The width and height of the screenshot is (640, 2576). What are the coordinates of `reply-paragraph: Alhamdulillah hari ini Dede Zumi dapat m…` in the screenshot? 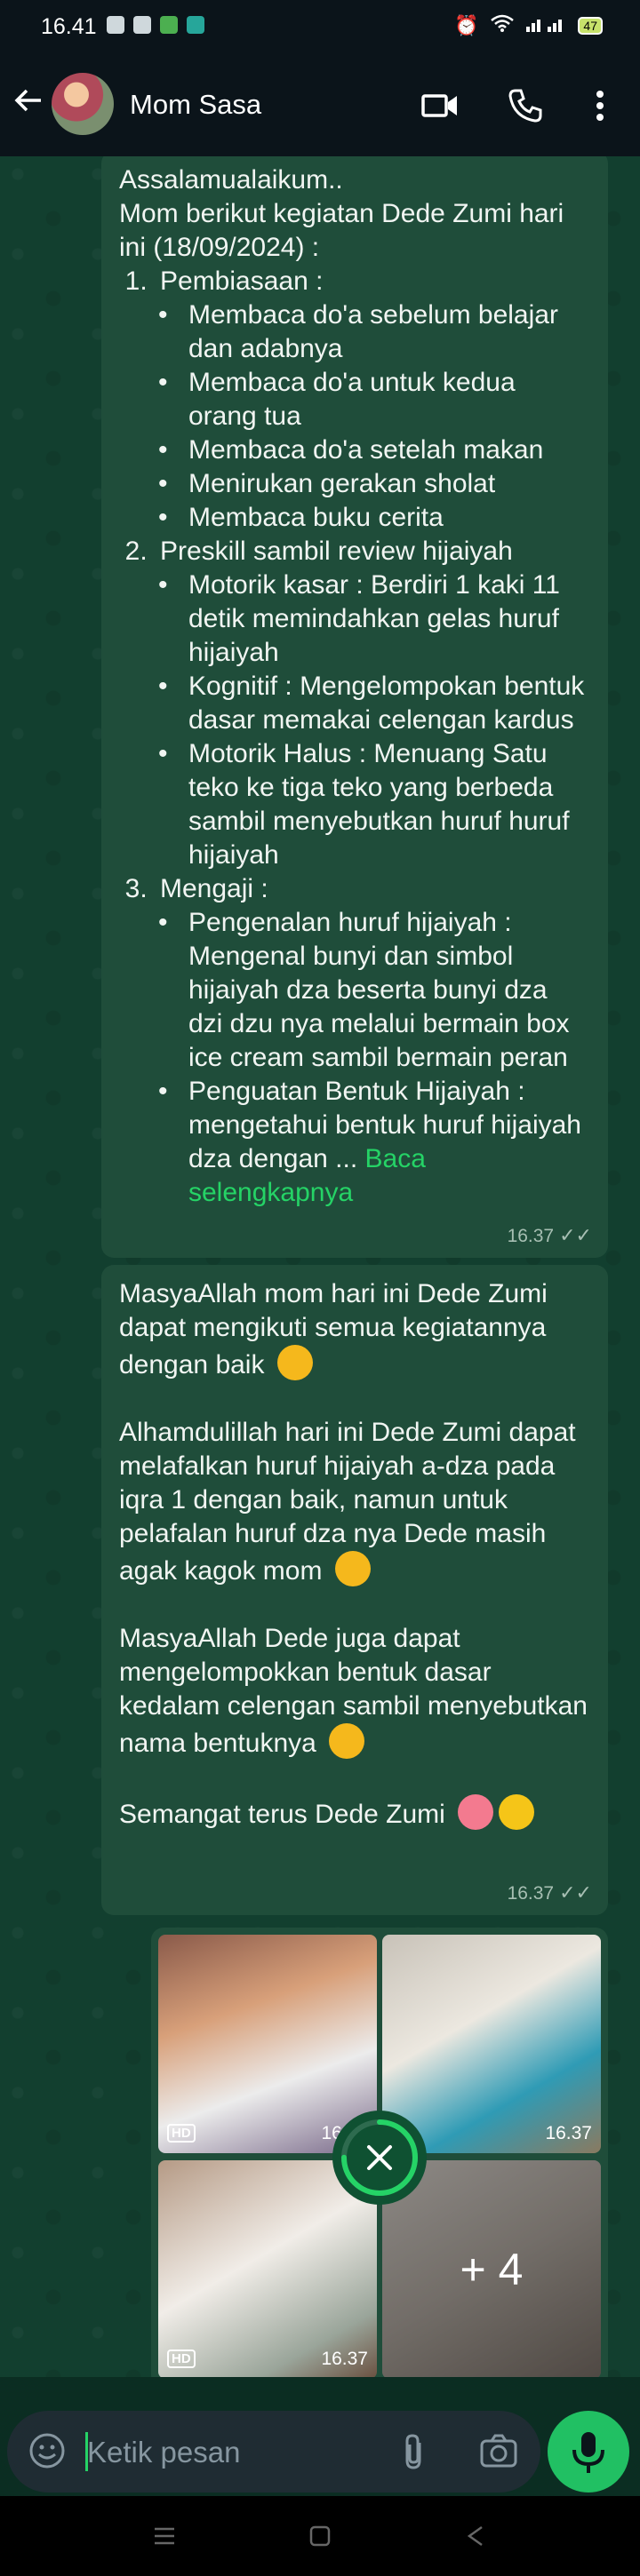 It's located at (347, 1502).